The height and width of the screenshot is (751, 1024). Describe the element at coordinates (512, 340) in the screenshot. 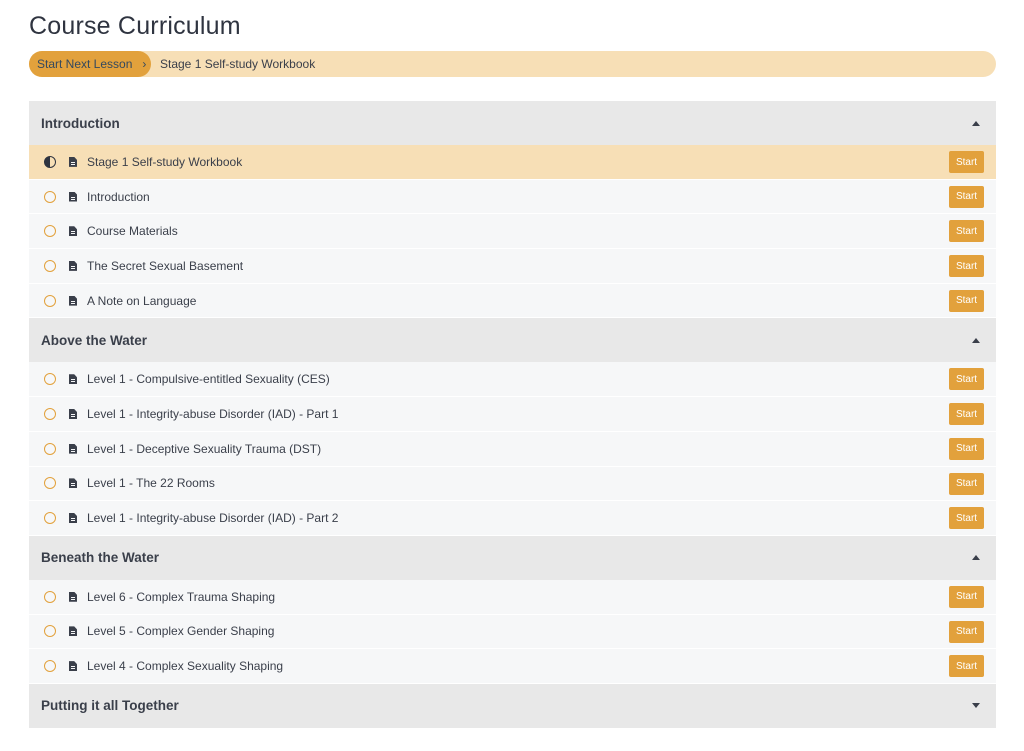

I see `section-header: Above the Water` at that location.